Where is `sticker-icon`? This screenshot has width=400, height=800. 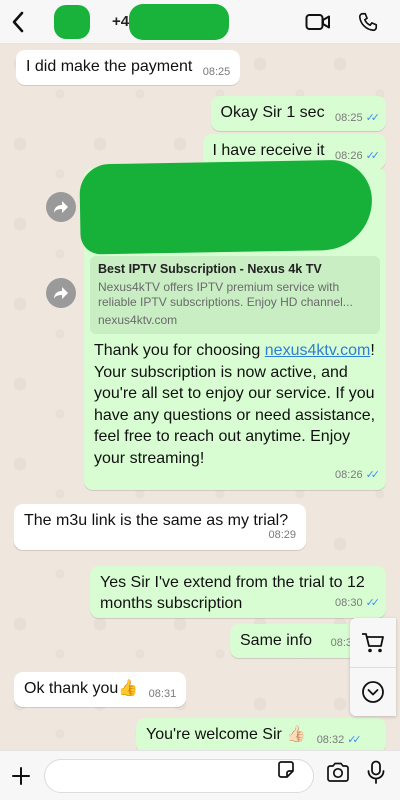 sticker-icon is located at coordinates (286, 769).